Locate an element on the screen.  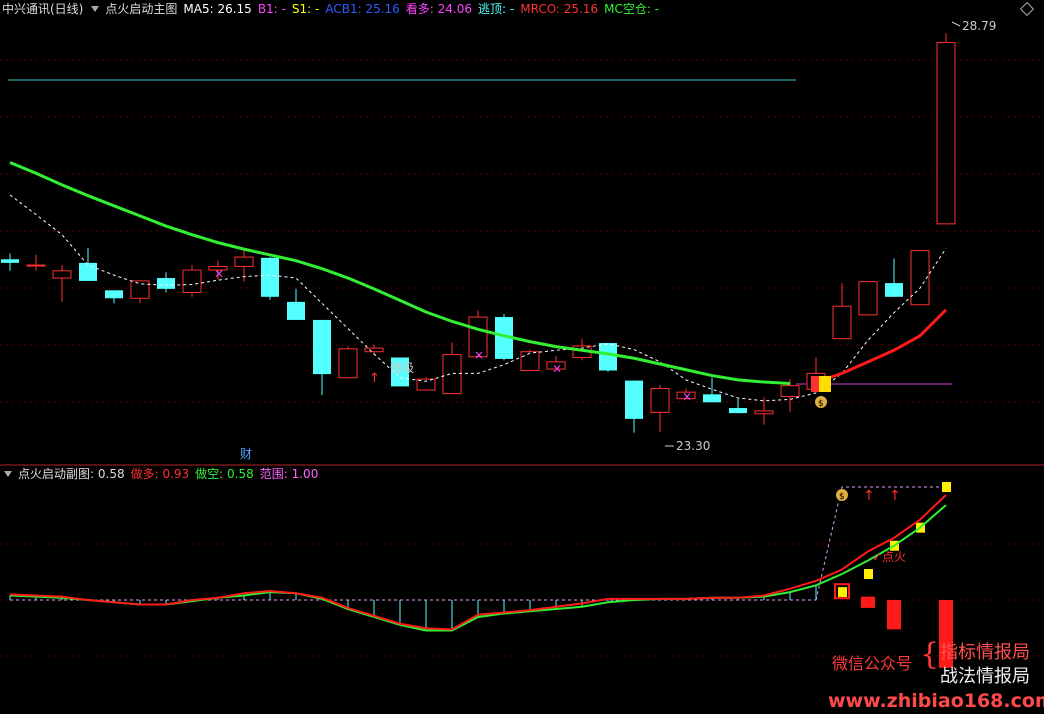
low-buy-label: 低吸 is located at coordinates (402, 368).